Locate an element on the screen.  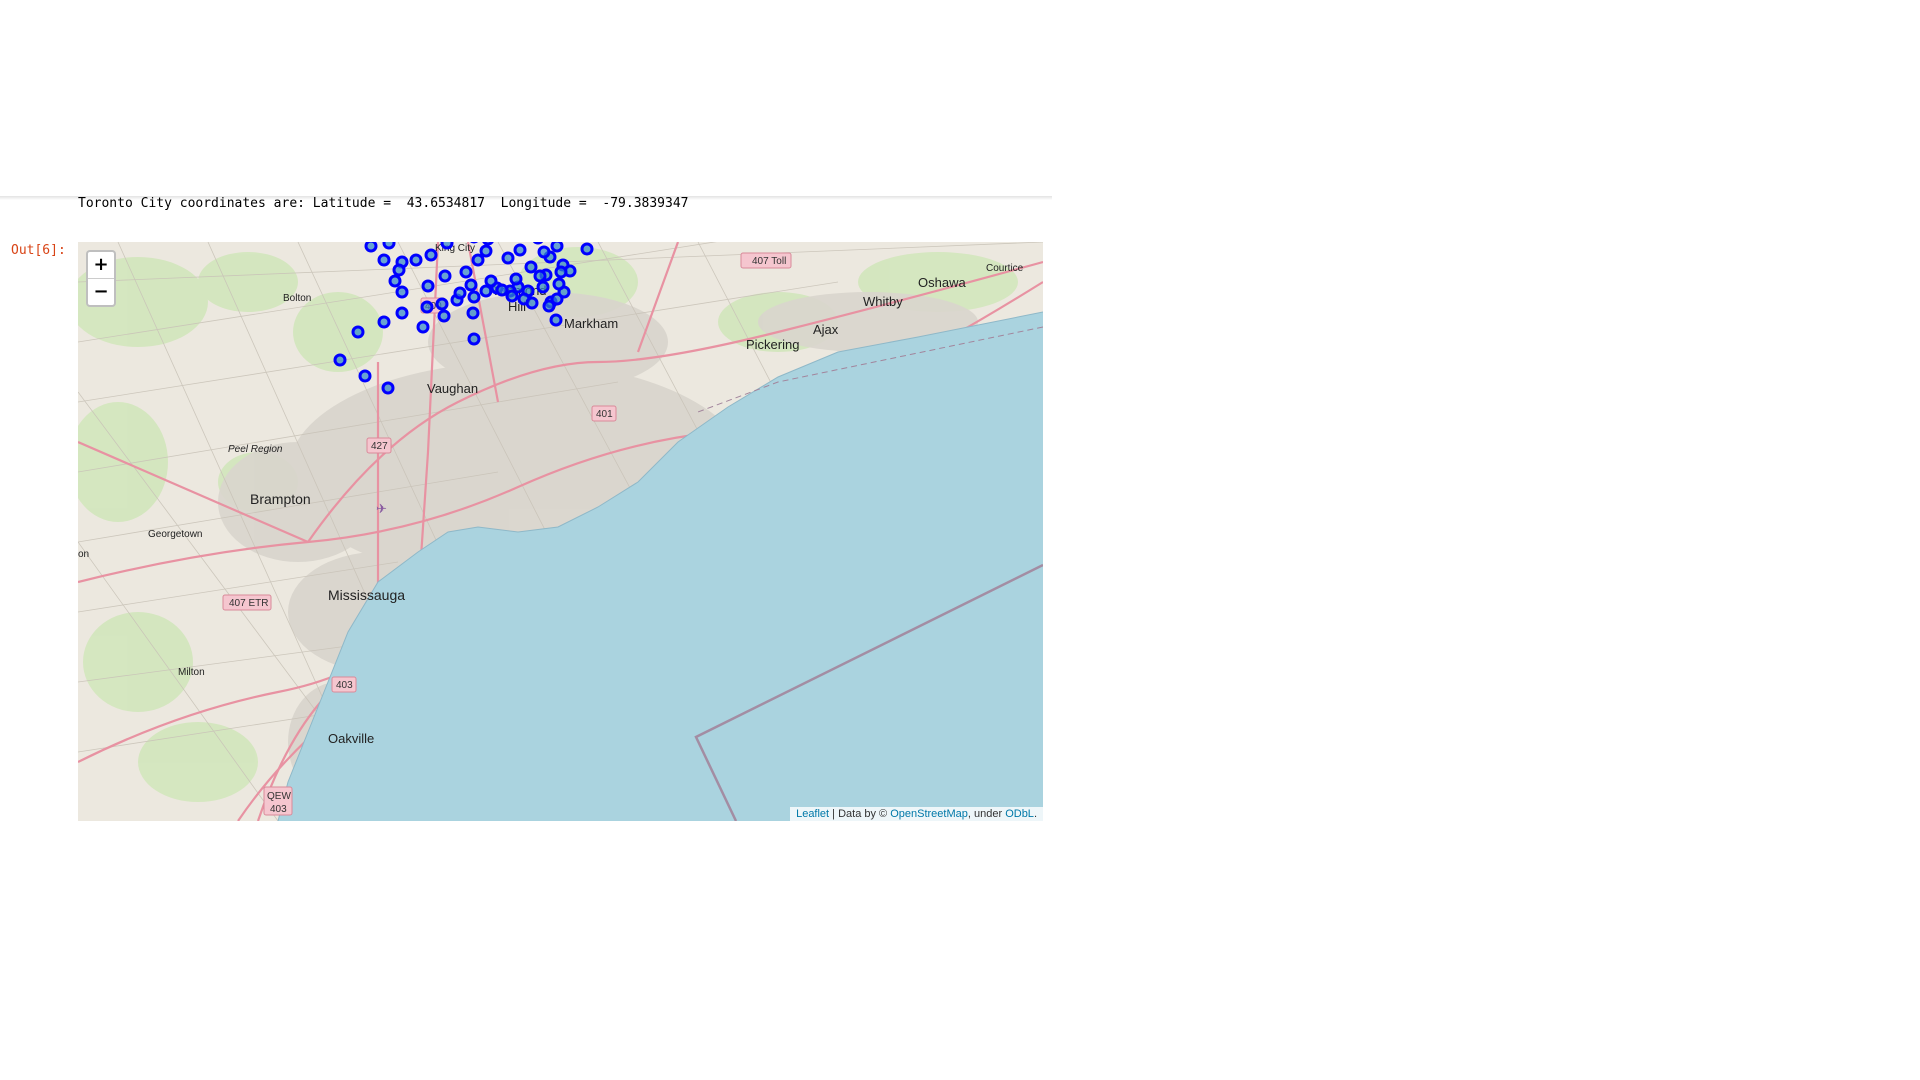
odbl-link: ODbL is located at coordinates (1019, 814).